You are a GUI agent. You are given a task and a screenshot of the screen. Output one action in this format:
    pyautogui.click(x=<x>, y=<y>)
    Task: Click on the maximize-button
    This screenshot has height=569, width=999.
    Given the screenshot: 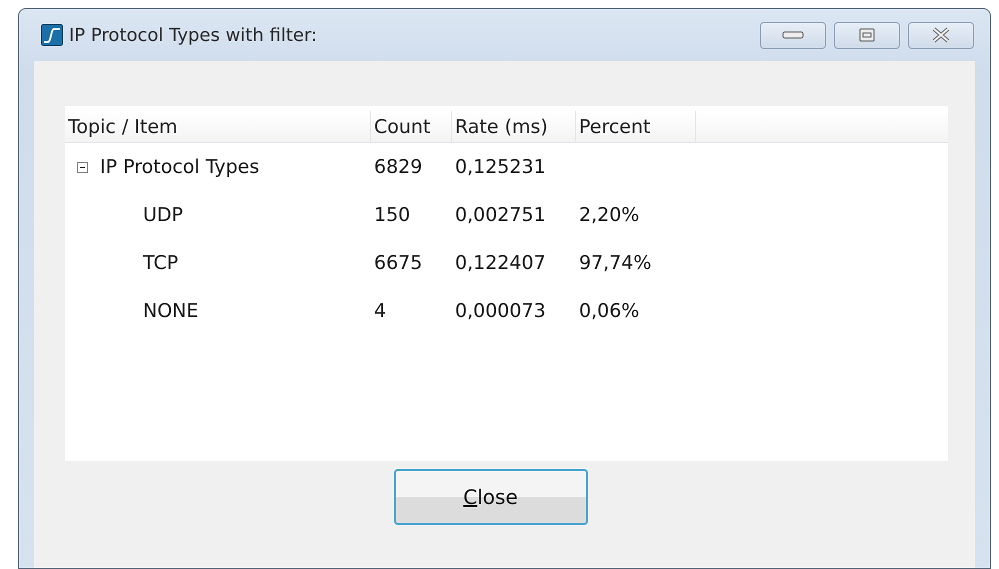 What is the action you would take?
    pyautogui.click(x=867, y=35)
    